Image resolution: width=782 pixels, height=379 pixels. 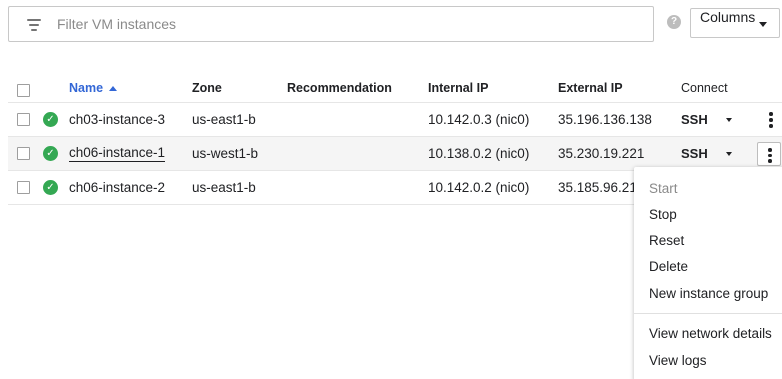 I want to click on filter-input: Filter VM instances, so click(x=331, y=24).